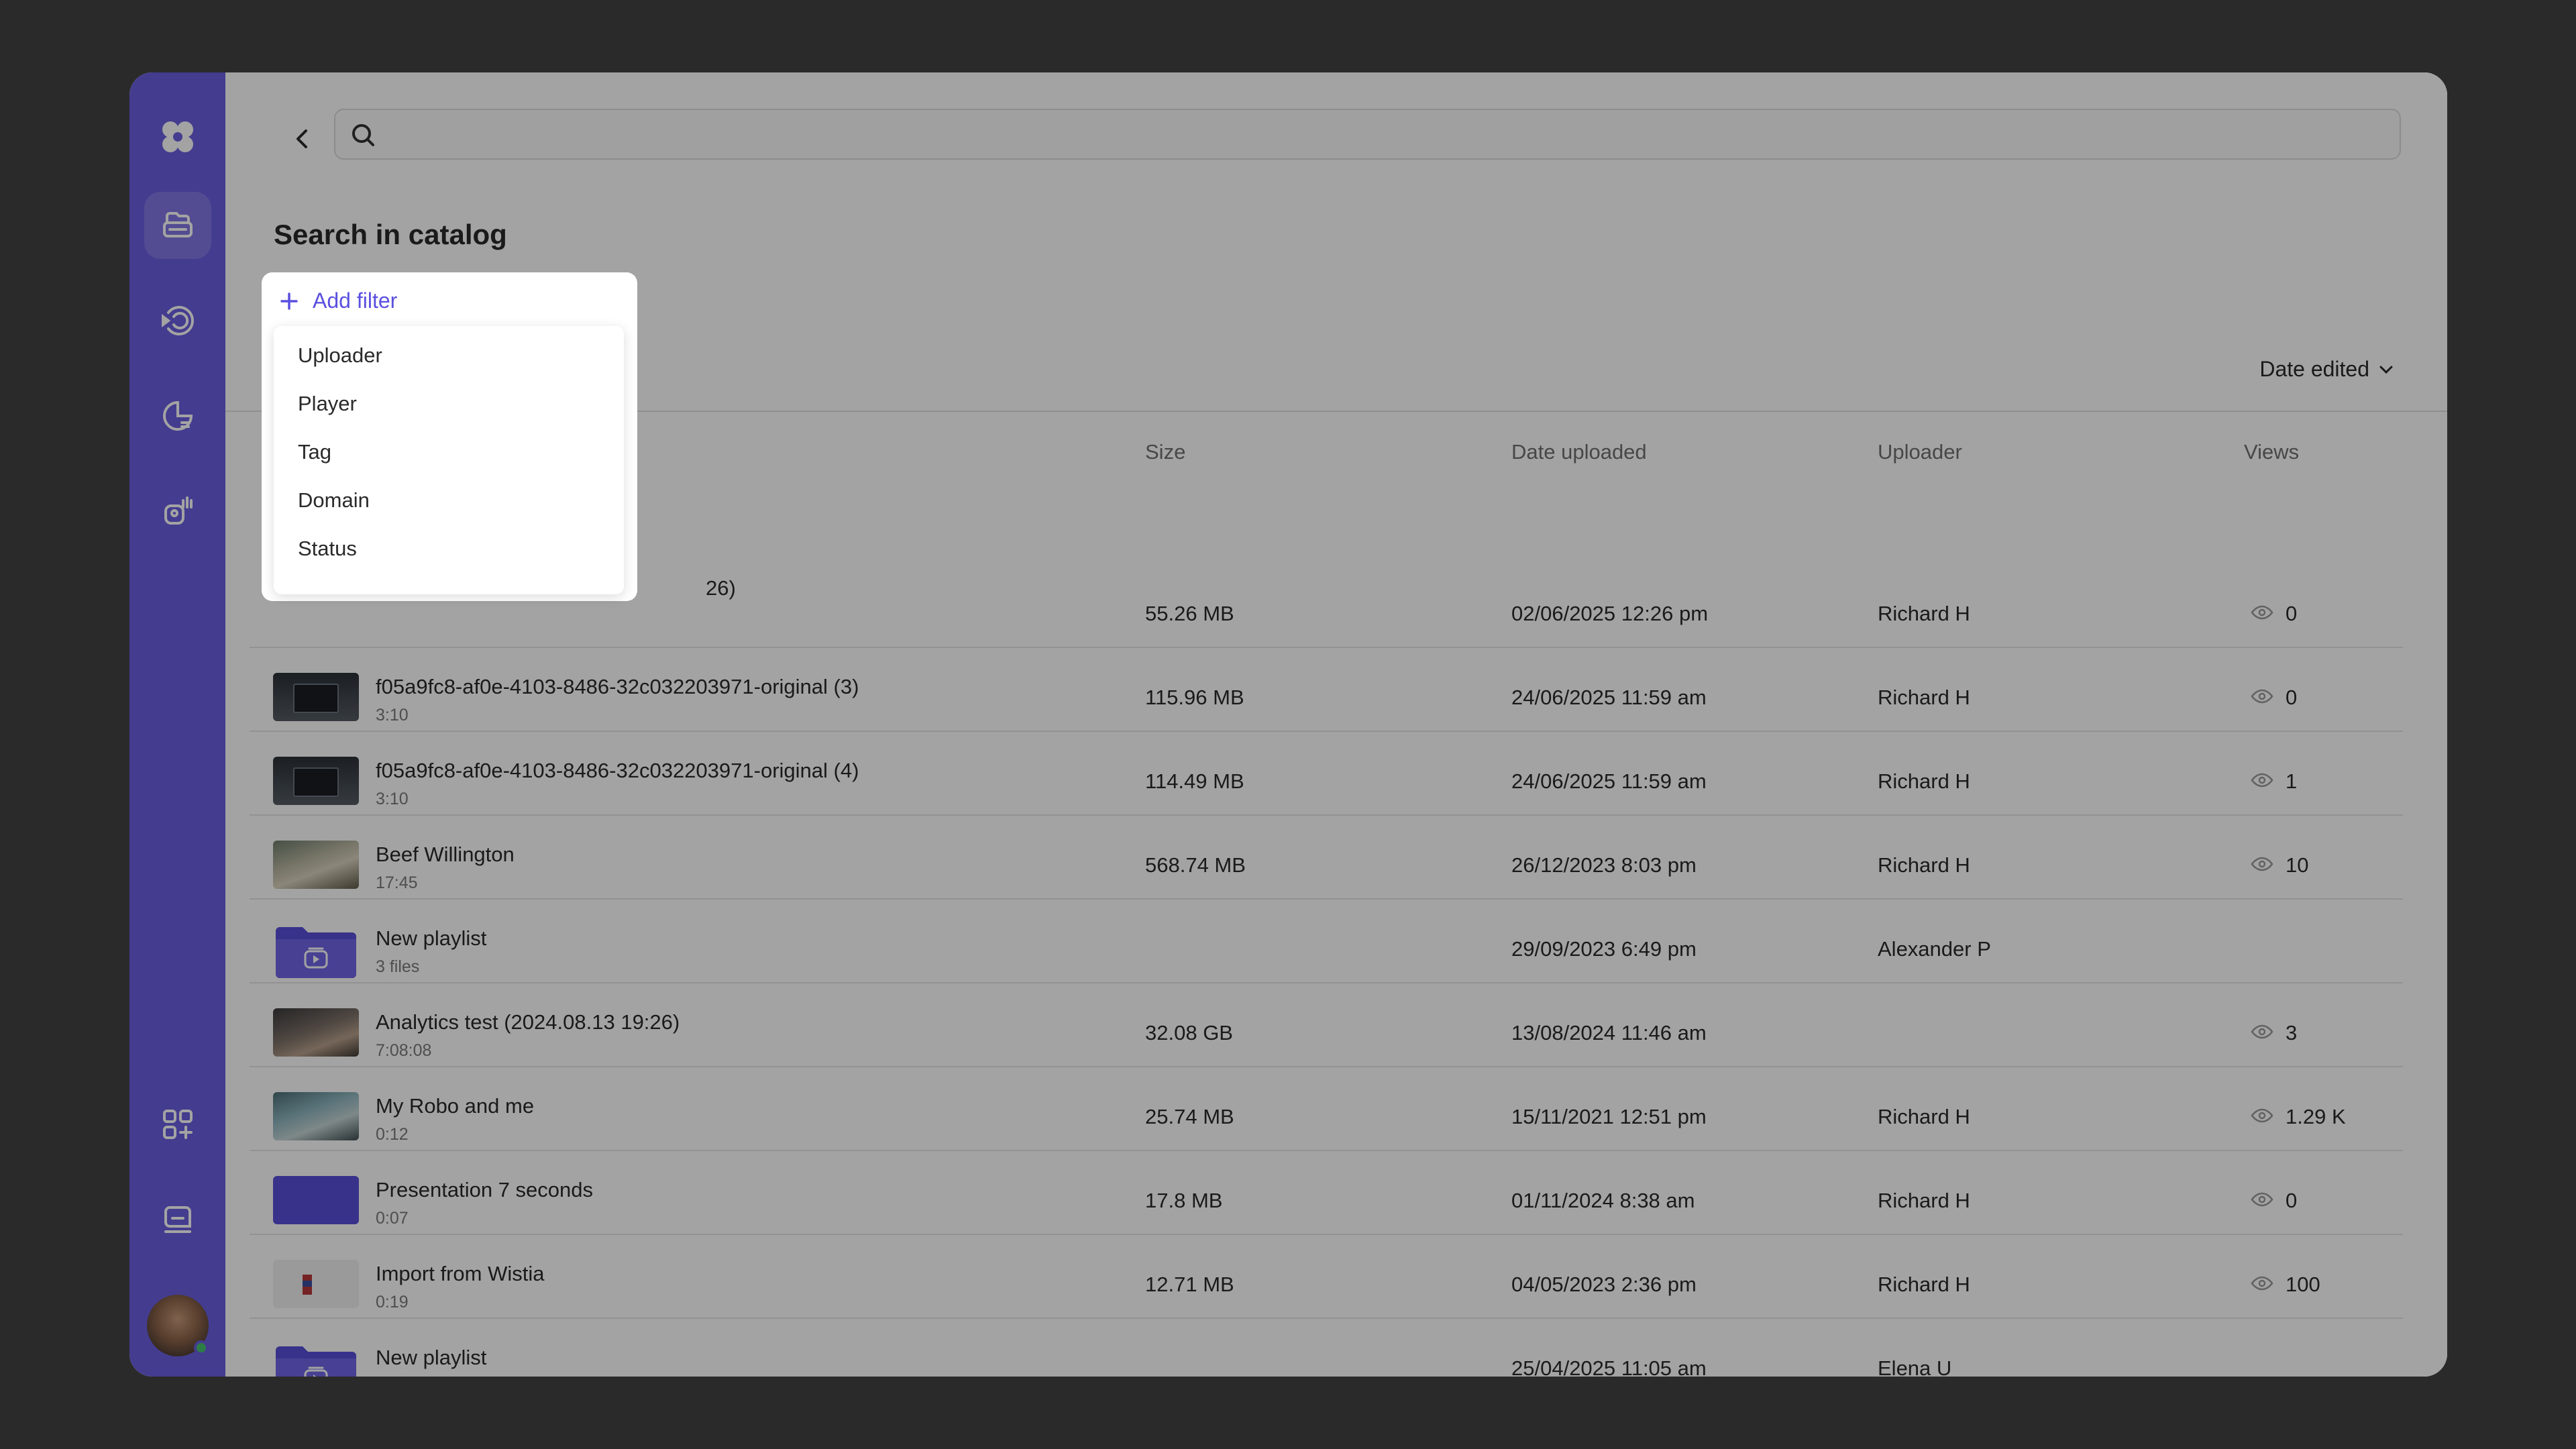 This screenshot has height=1449, width=2576. I want to click on filter-option-domain: Domain, so click(447, 500).